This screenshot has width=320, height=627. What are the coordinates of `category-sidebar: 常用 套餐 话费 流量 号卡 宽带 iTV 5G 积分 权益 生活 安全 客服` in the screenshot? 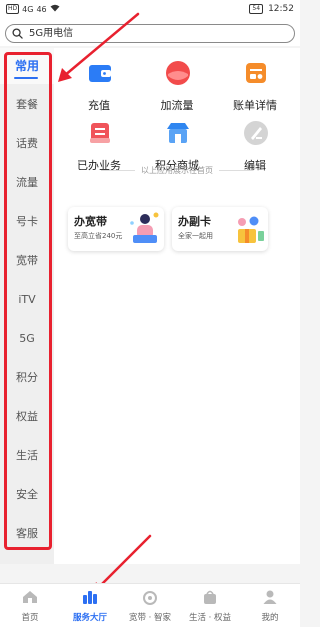 It's located at (27, 306).